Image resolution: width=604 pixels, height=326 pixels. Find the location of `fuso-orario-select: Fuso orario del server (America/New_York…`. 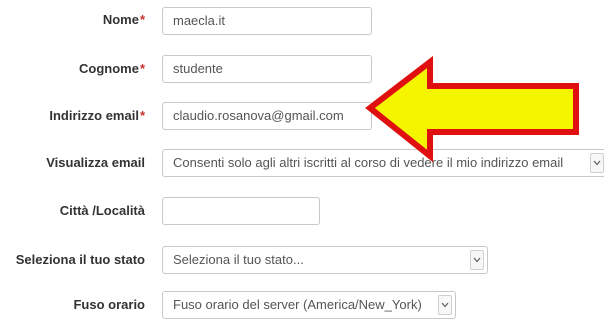

fuso-orario-select: Fuso orario del server (America/New_York… is located at coordinates (309, 305).